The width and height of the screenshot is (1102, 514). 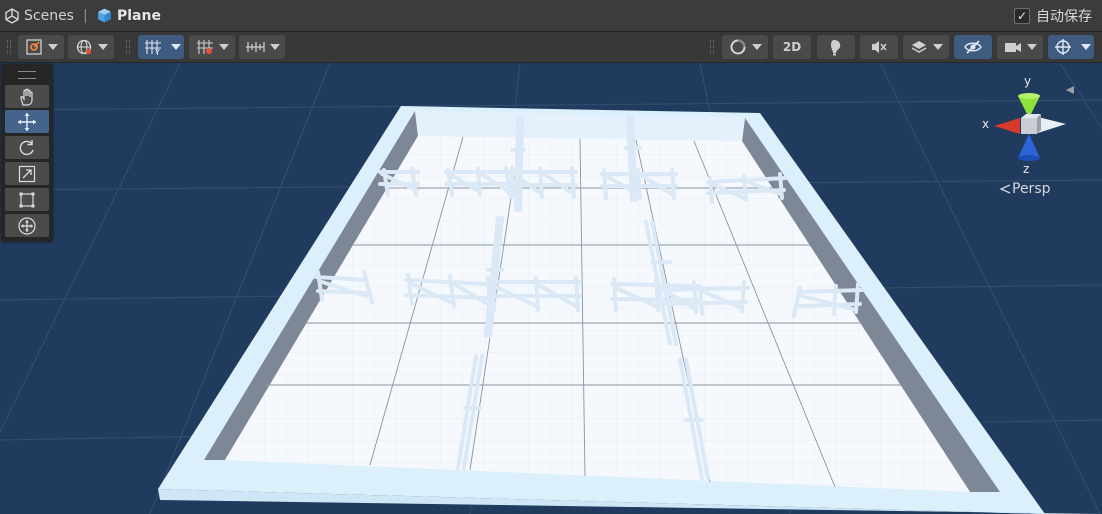 I want to click on audio-toggle, so click(x=879, y=47).